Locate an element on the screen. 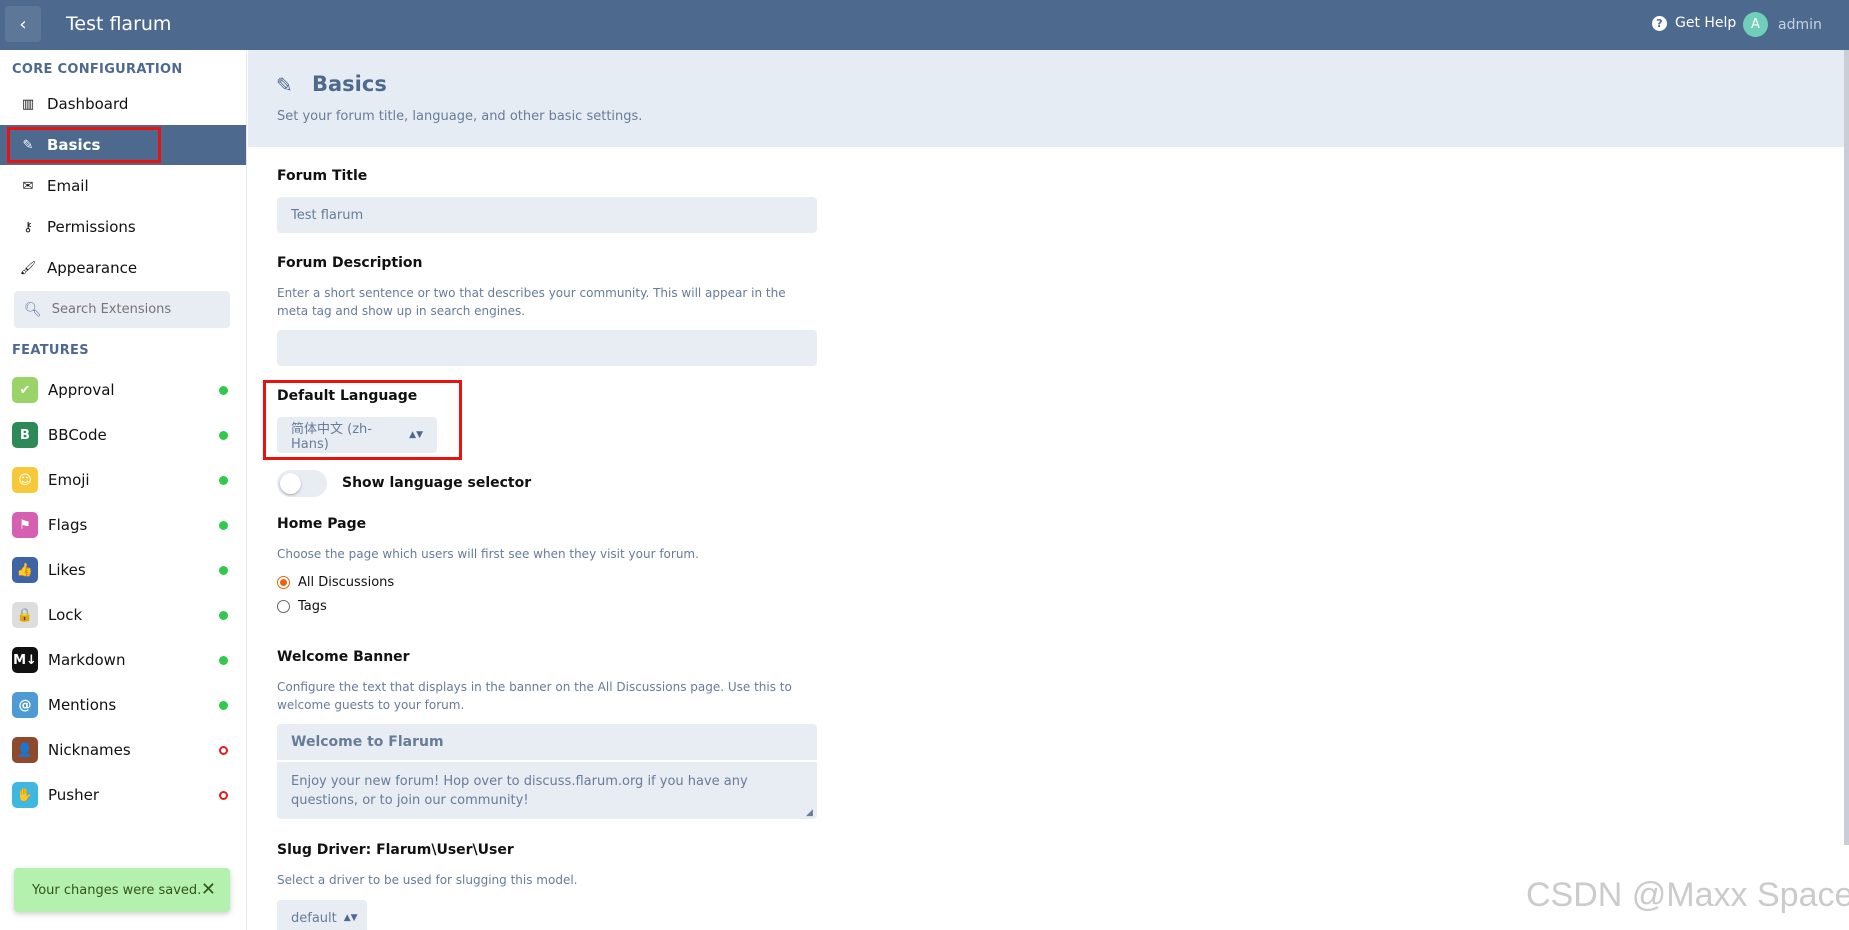 The height and width of the screenshot is (930, 1849). saved-alert-message: Your changes were saved. is located at coordinates (117, 890).